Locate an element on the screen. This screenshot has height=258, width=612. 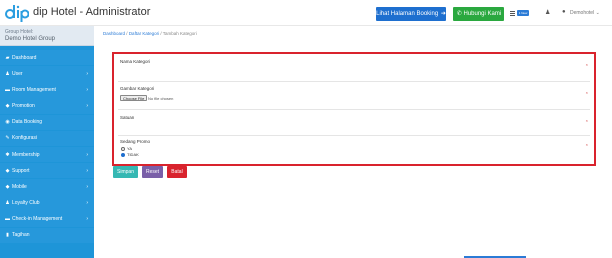
breadcrumb-current: Tambah Kategori is located at coordinates (179, 33).